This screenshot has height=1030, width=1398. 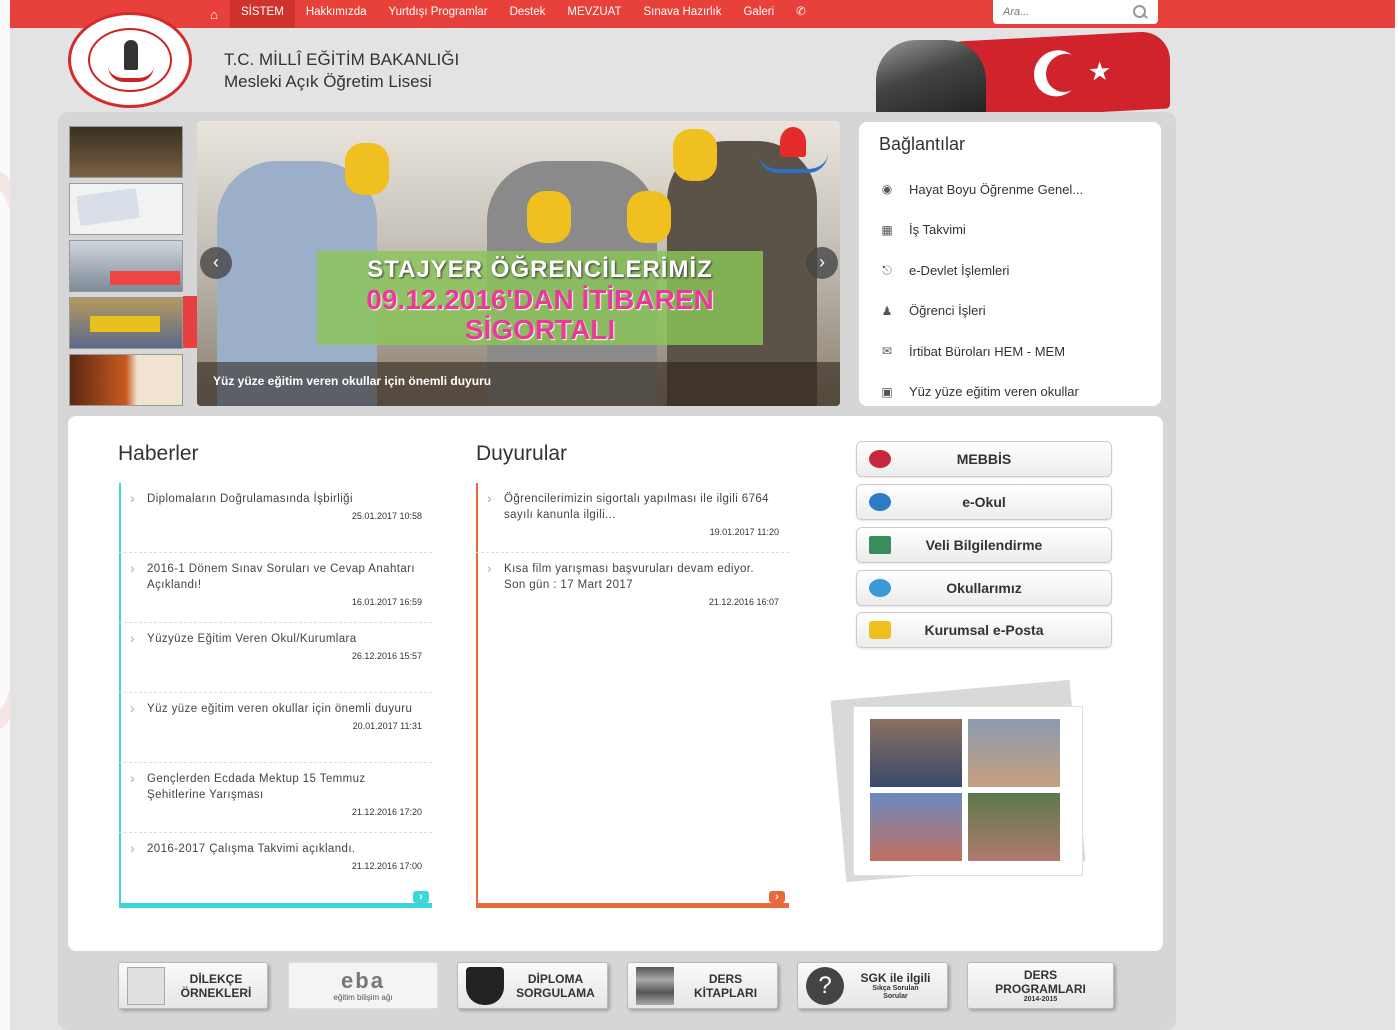 I want to click on mebbis-button: MEBBİS, so click(x=984, y=459).